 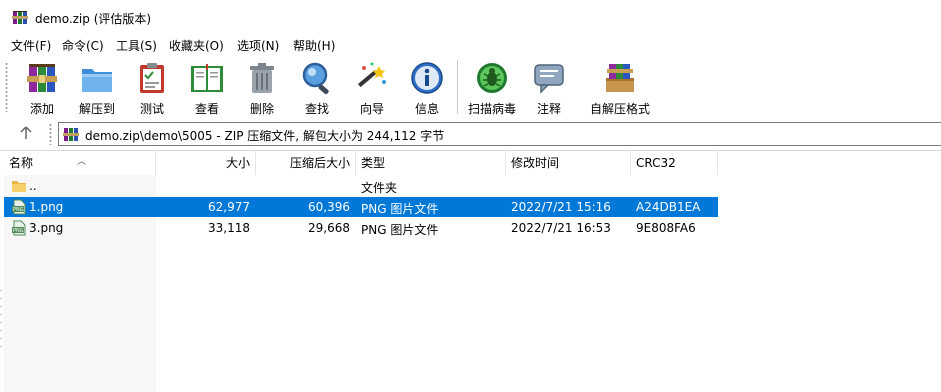 I want to click on address-grip, so click(x=50, y=134).